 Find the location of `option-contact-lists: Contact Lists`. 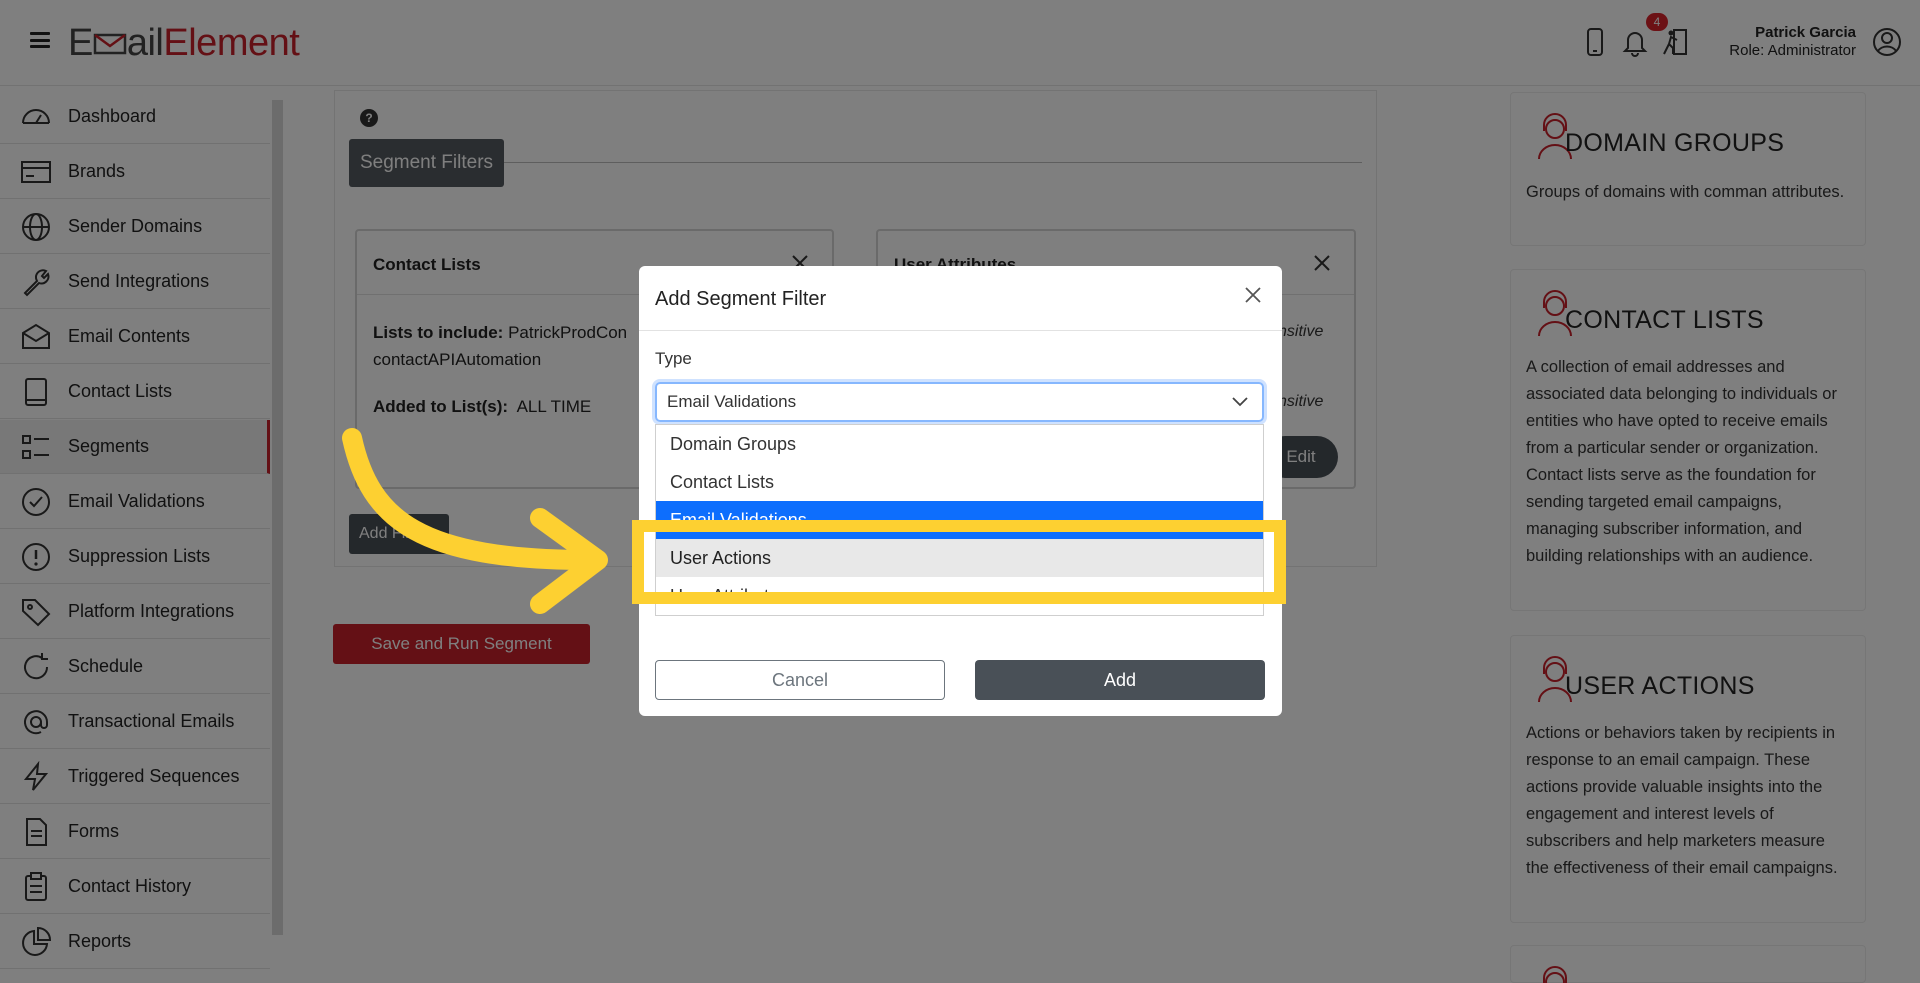

option-contact-lists: Contact Lists is located at coordinates (959, 482).